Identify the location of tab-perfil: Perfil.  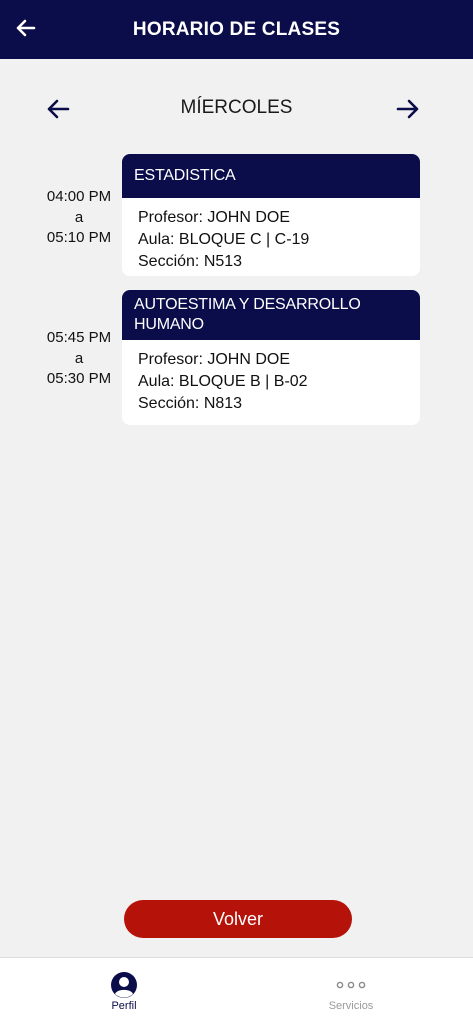
(124, 991).